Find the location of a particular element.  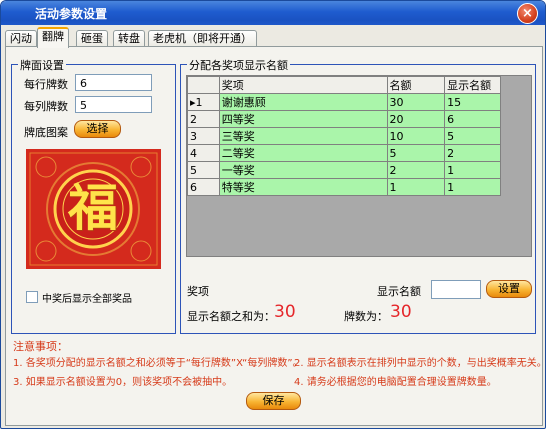

note-2: 2. 显示名额表示在排列中显示的个数，与出奖概率无关。 is located at coordinates (420, 363).